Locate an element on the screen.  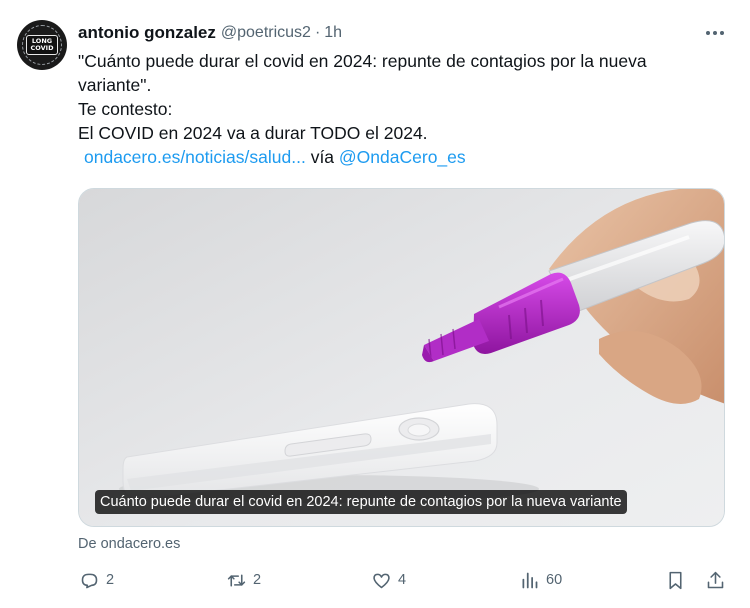
tweet-header: antonio gonzalez @poetricus2 · 1h is located at coordinates (210, 33).